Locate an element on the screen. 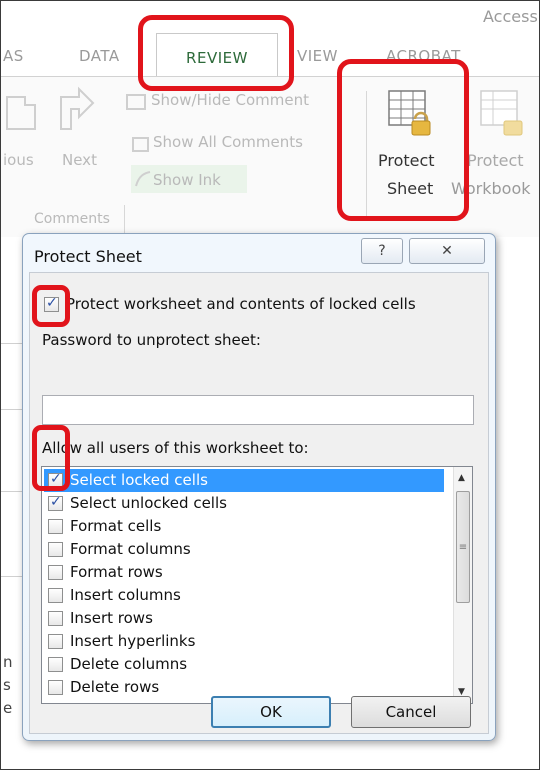 This screenshot has height=770, width=540. password-label: Password to unprotect sheet: is located at coordinates (151, 340).